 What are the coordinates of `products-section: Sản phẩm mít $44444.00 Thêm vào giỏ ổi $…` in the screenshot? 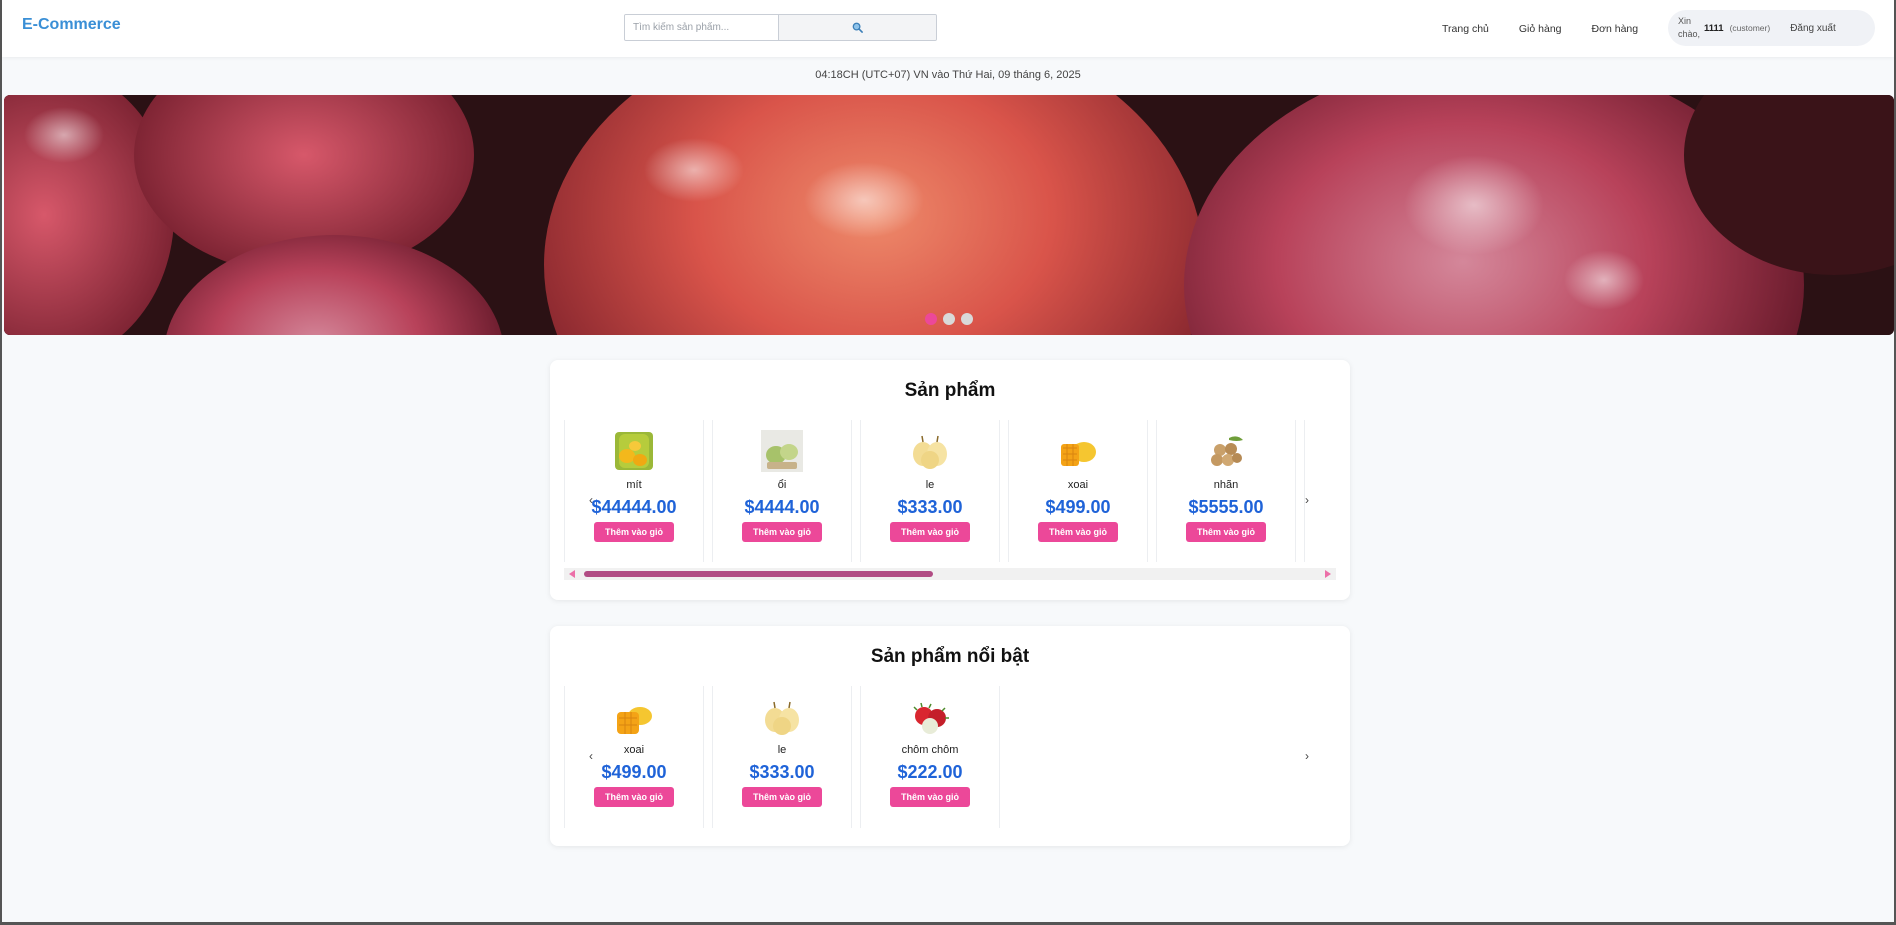 It's located at (950, 480).